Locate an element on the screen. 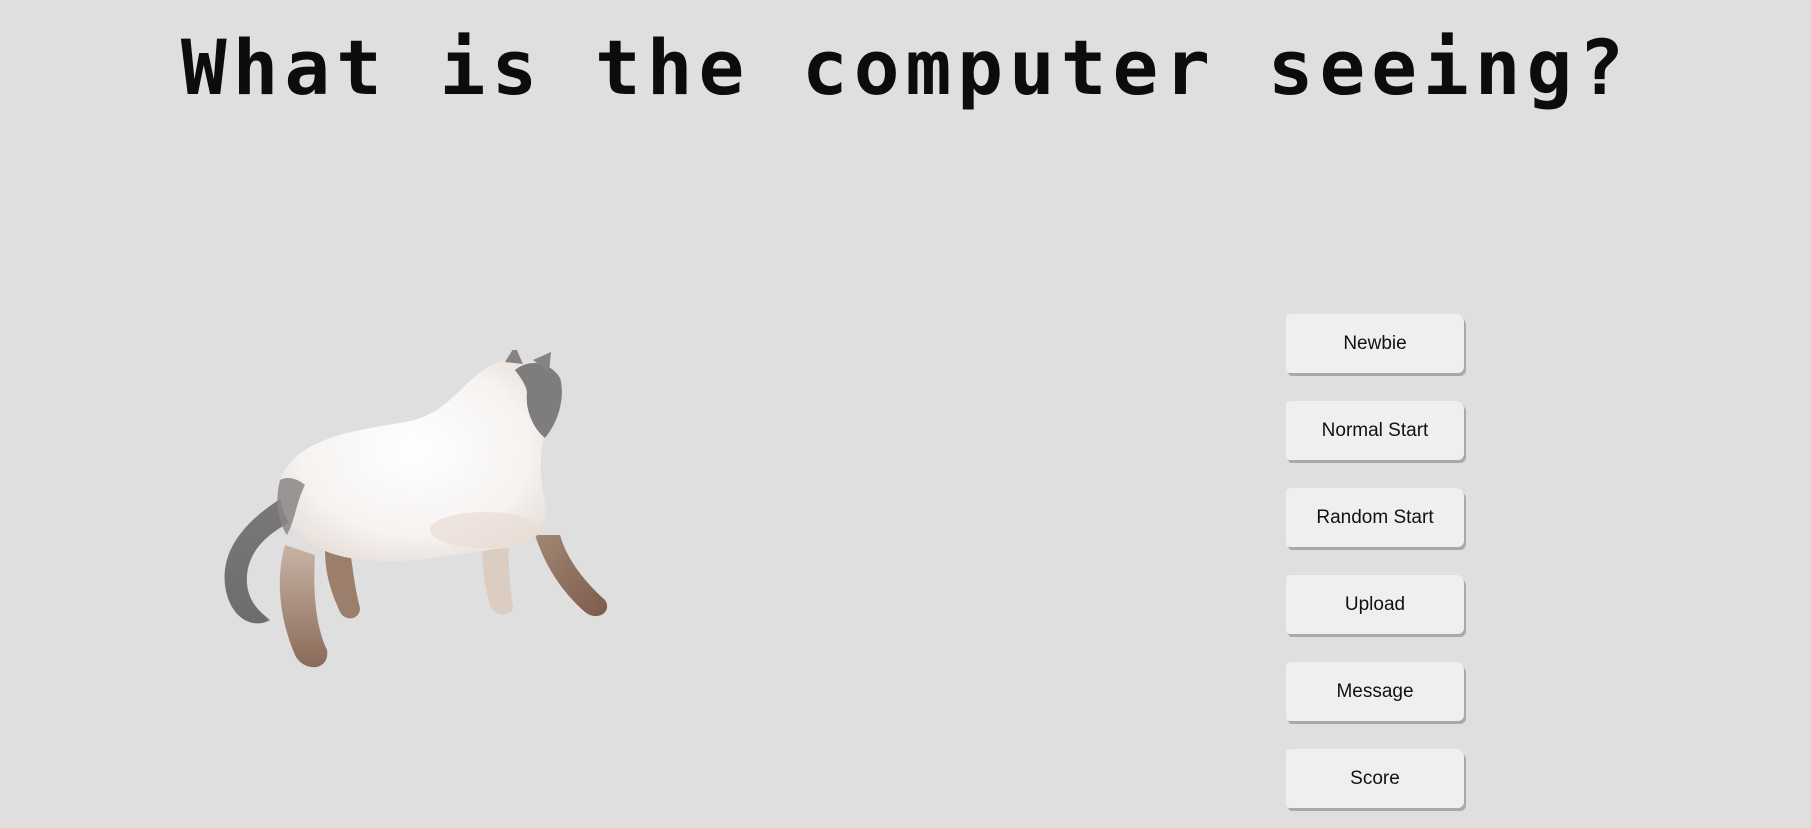 This screenshot has width=1811, height=828. upload-button: Upload is located at coordinates (1375, 604).